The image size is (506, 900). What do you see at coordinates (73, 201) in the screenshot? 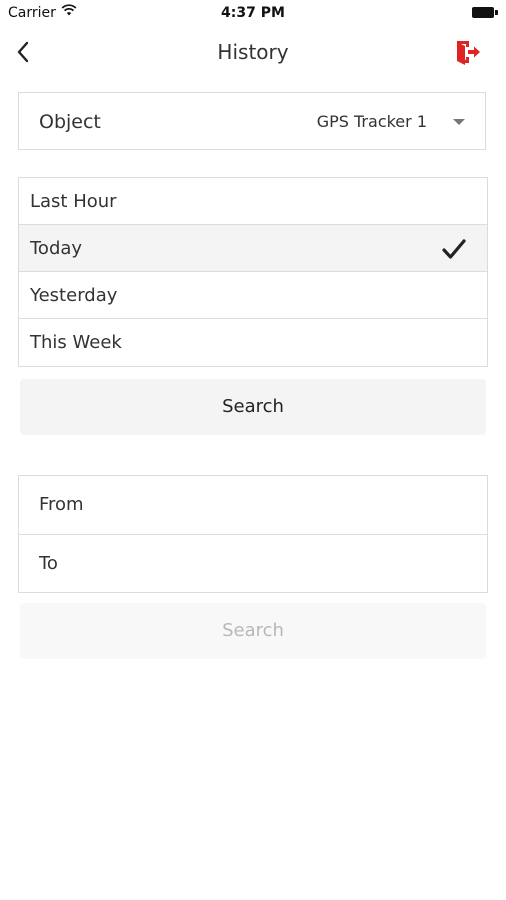
I see `period-option-label: Last Hour` at bounding box center [73, 201].